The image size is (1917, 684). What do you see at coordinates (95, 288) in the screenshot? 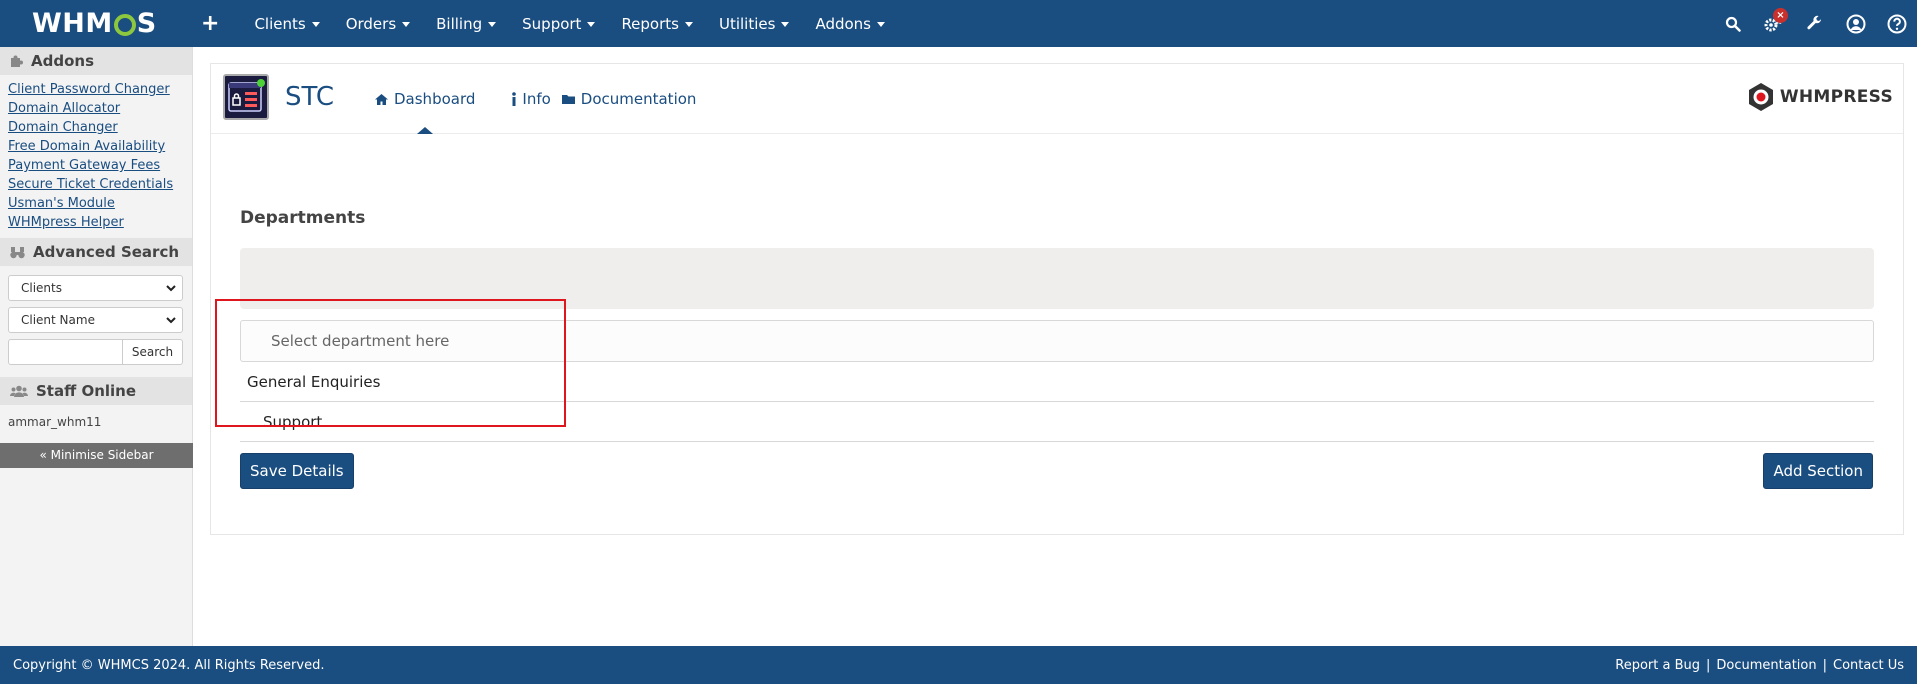
I see `search-type-select: Clients` at bounding box center [95, 288].